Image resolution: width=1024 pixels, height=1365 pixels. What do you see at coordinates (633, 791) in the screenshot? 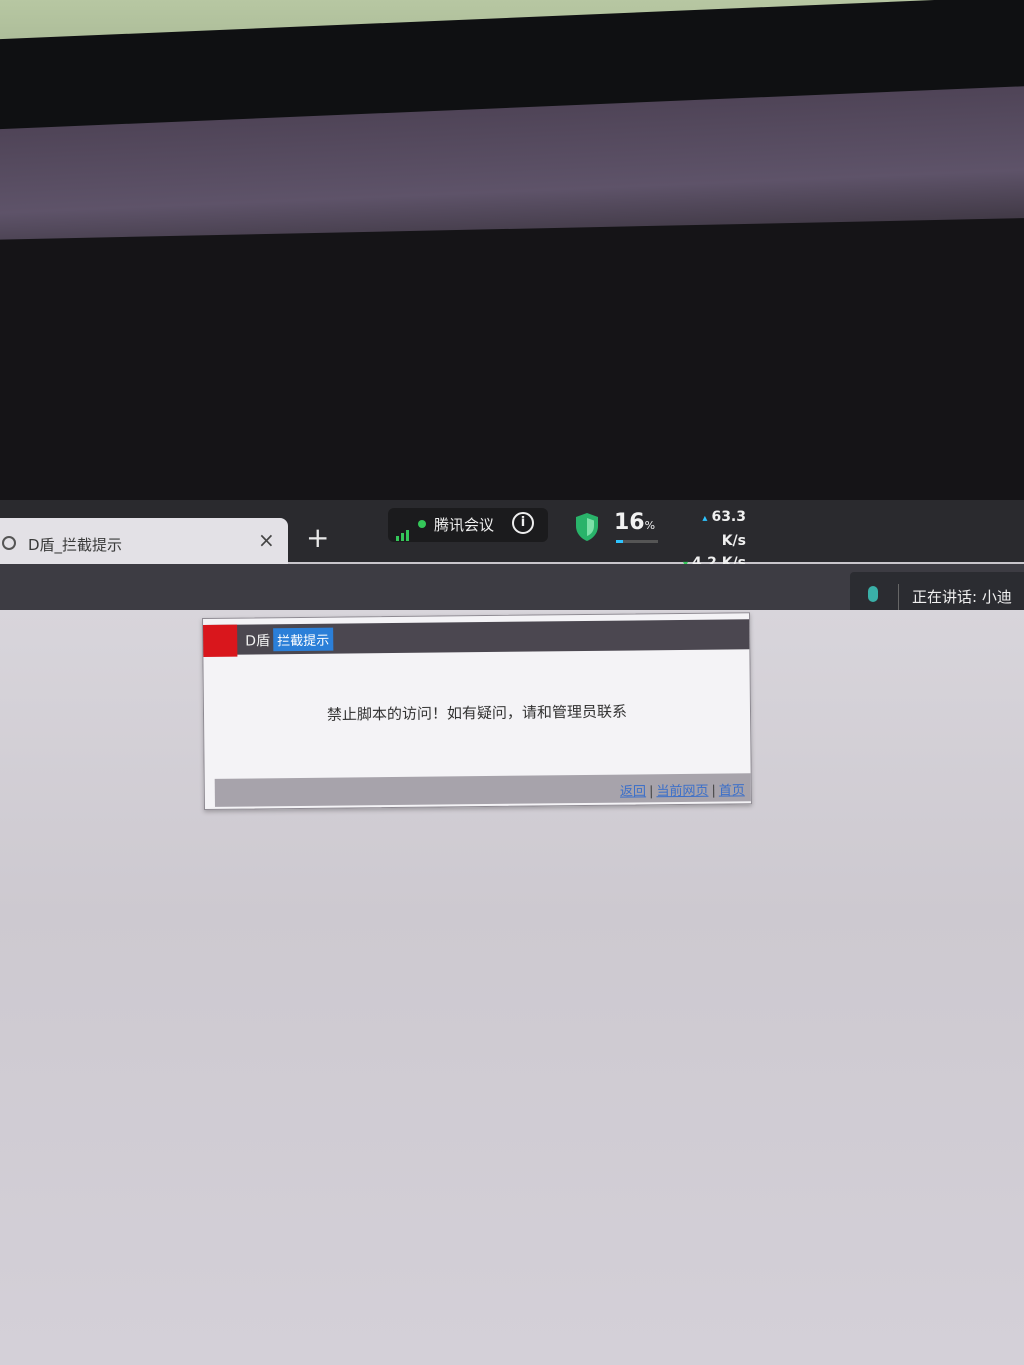
I see `back-link: 返回` at bounding box center [633, 791].